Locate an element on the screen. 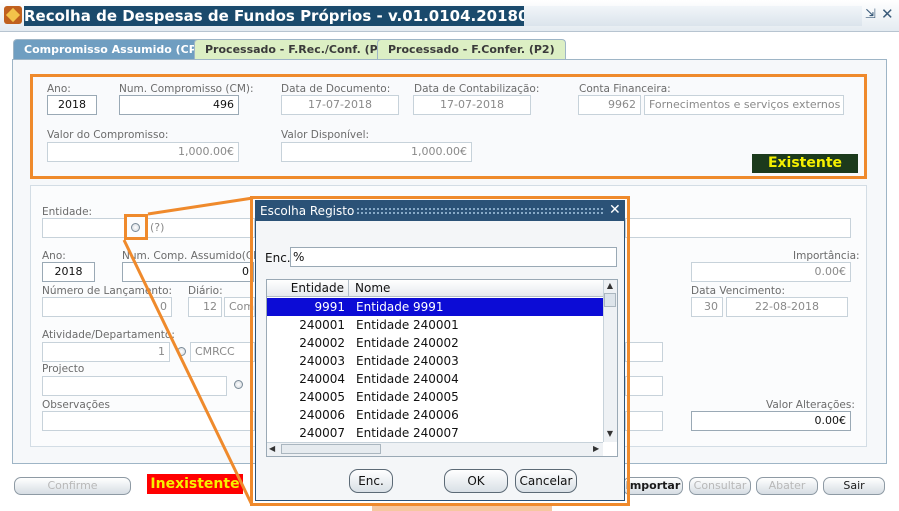  data-contabilizacao-field: 17-07-2018 is located at coordinates (472, 105).